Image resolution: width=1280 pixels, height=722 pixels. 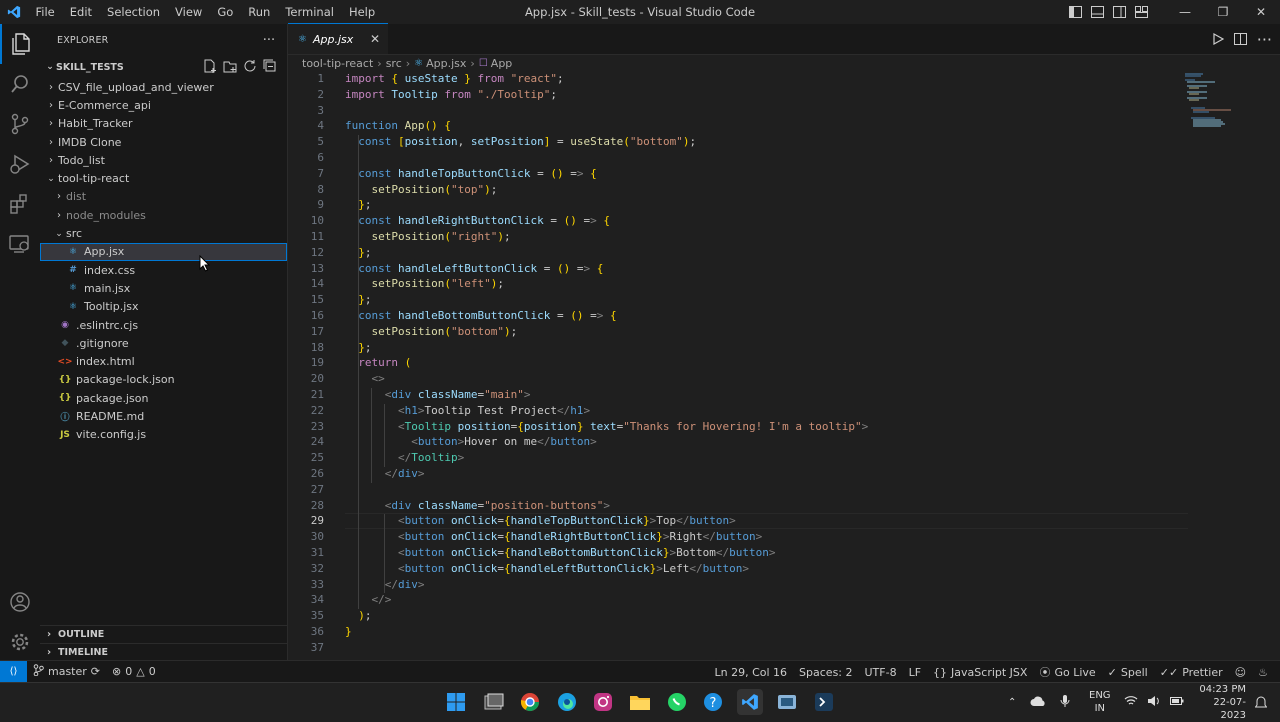 What do you see at coordinates (163, 251) in the screenshot?
I see `tree-file-app-jsx: ⚛ App.jsx` at bounding box center [163, 251].